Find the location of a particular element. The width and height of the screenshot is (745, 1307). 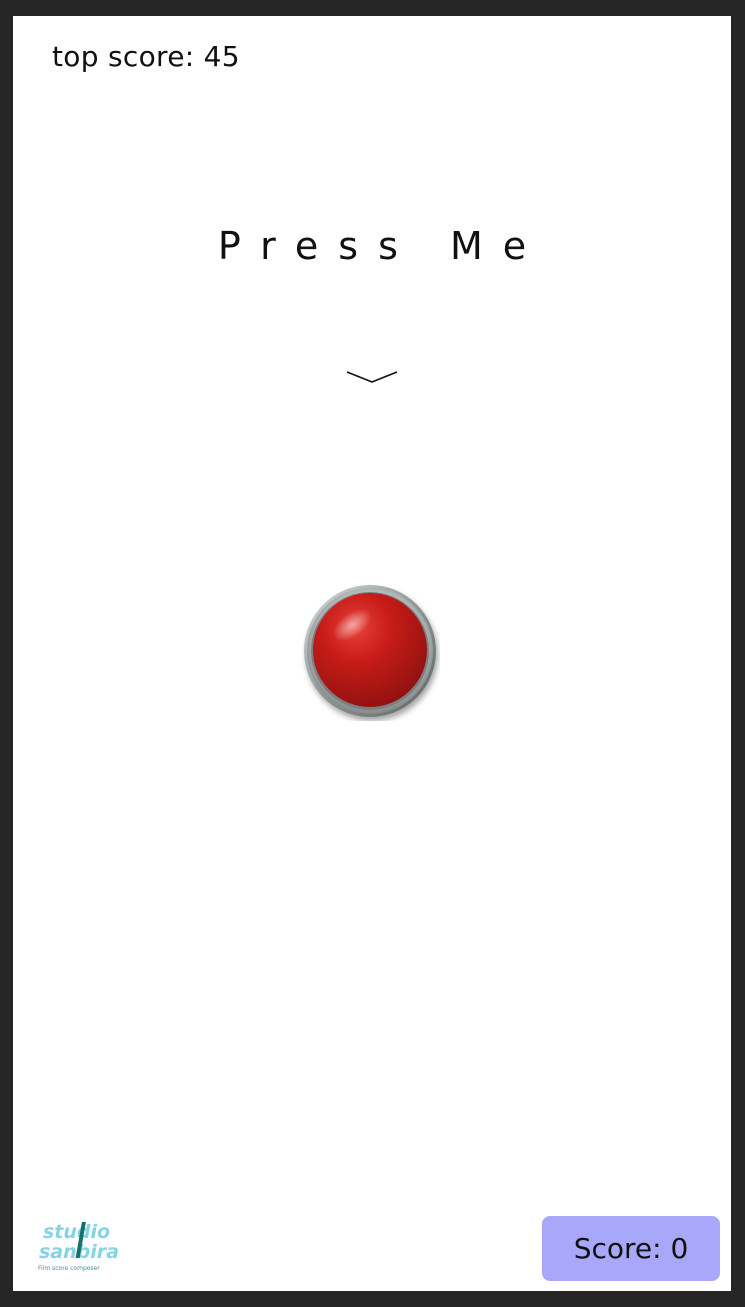

logo-line-studio: studio is located at coordinates (76, 1232).